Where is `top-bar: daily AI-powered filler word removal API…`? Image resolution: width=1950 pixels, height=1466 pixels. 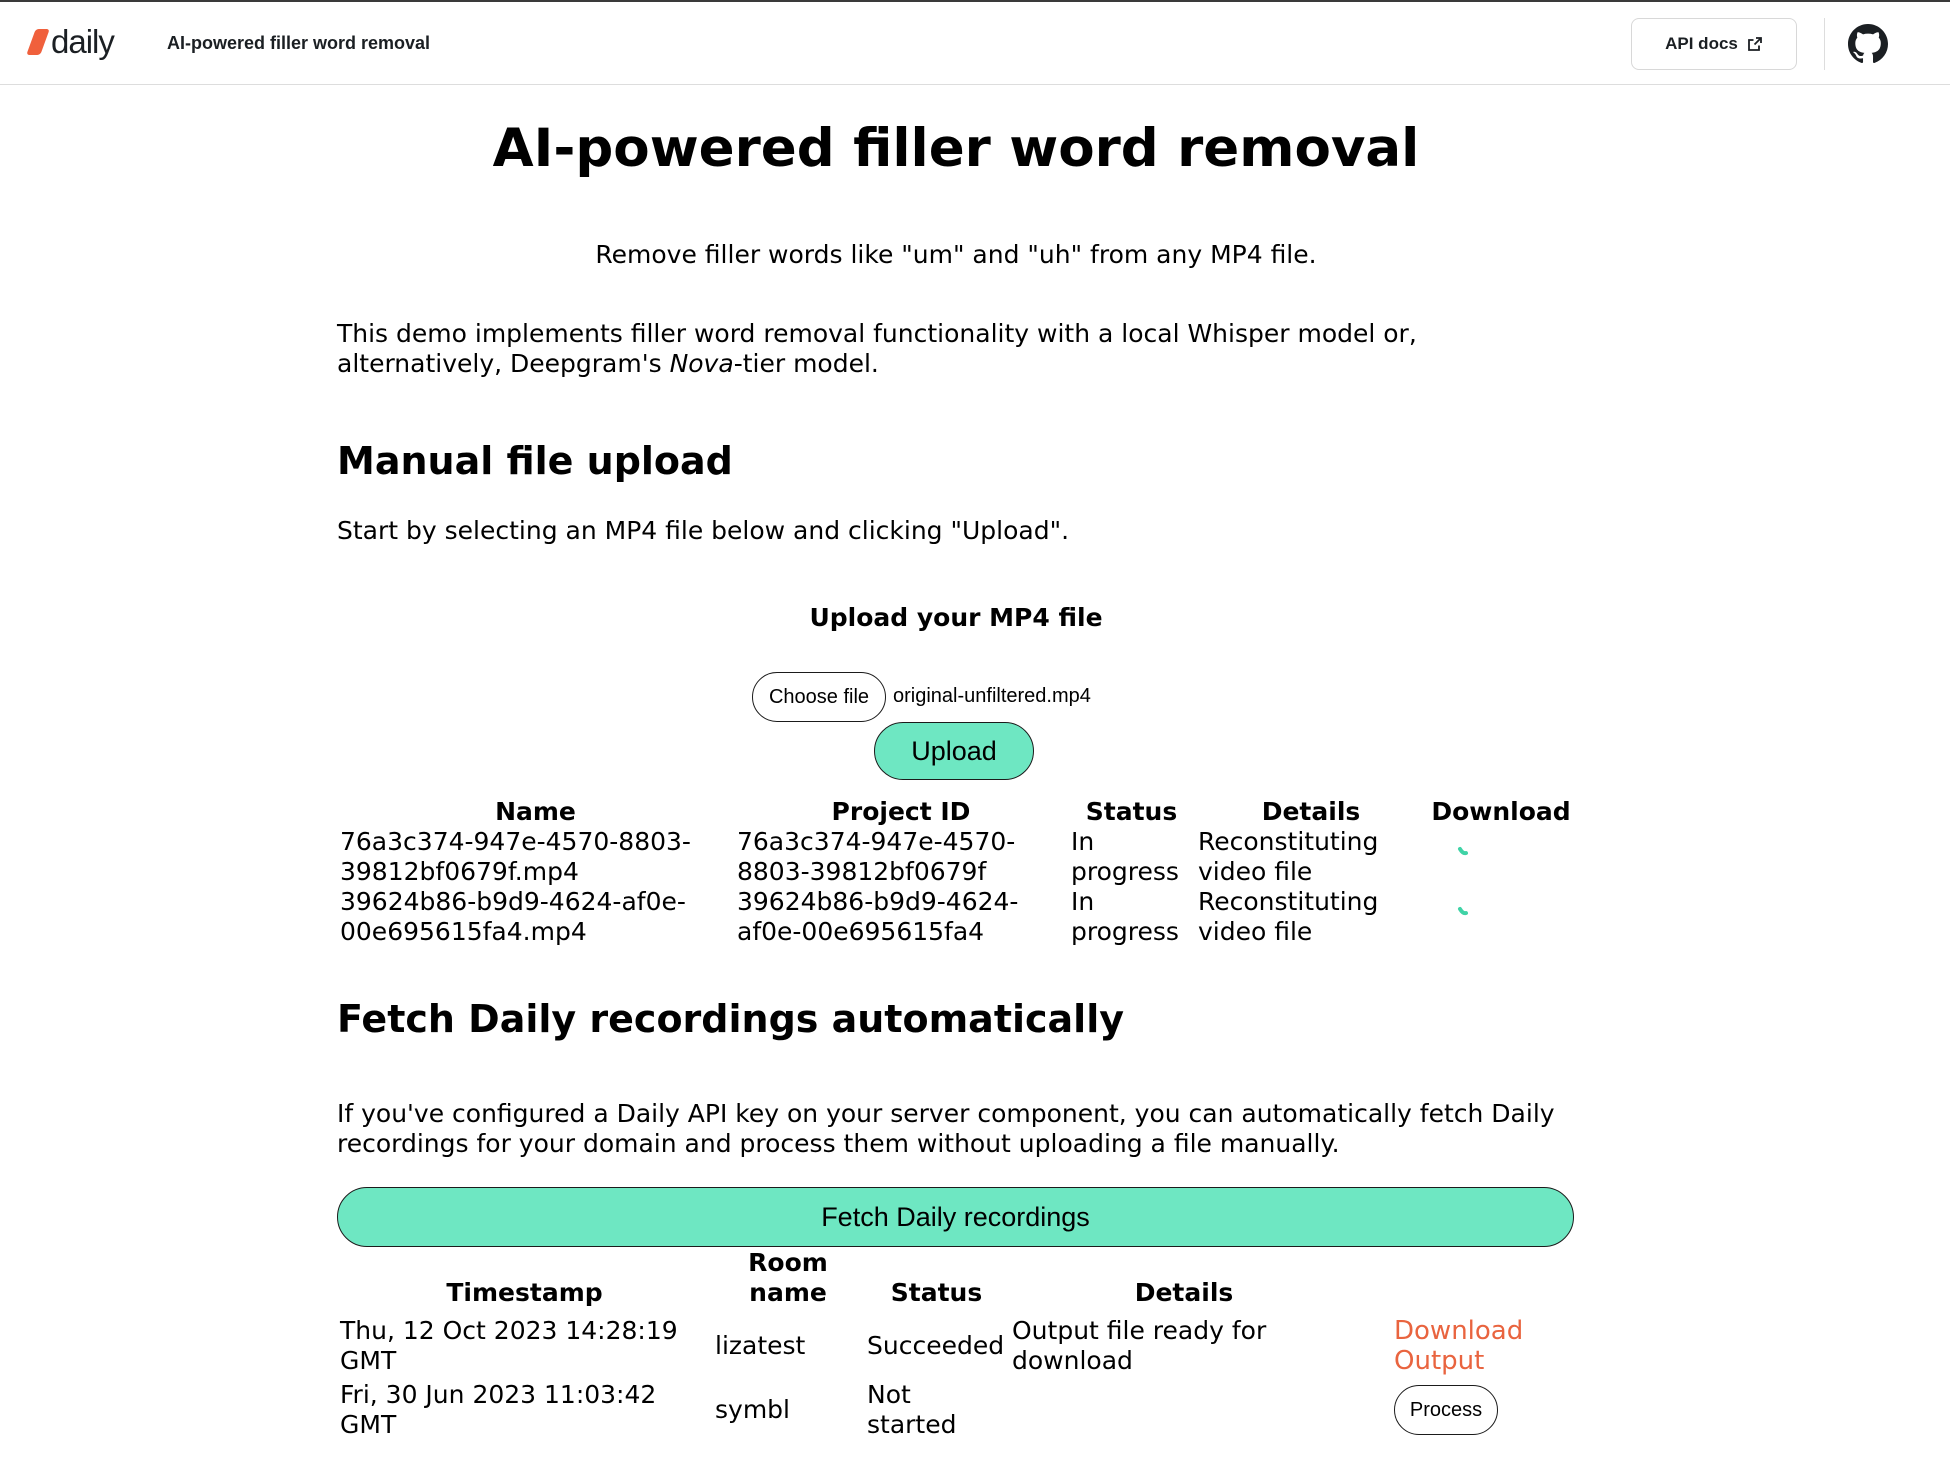 top-bar: daily AI-powered filler word removal API… is located at coordinates (975, 43).